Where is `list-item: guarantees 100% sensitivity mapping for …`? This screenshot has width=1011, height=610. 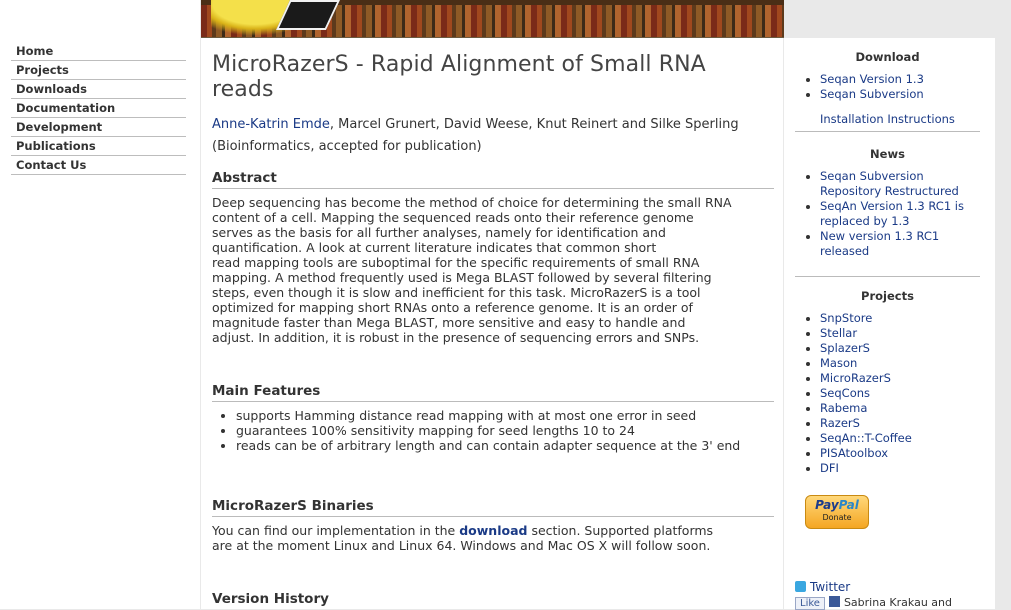
list-item: guarantees 100% sensitivity mapping for … is located at coordinates (505, 430).